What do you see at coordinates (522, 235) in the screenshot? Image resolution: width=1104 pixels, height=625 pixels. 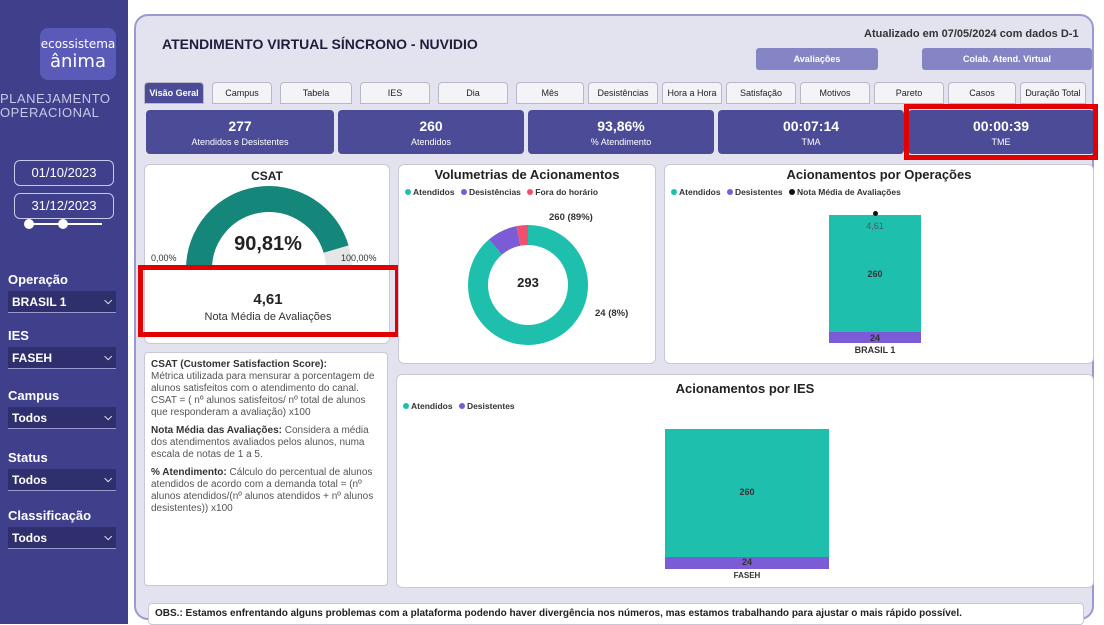 I see `donut-slice-fora-do-hor-rio` at bounding box center [522, 235].